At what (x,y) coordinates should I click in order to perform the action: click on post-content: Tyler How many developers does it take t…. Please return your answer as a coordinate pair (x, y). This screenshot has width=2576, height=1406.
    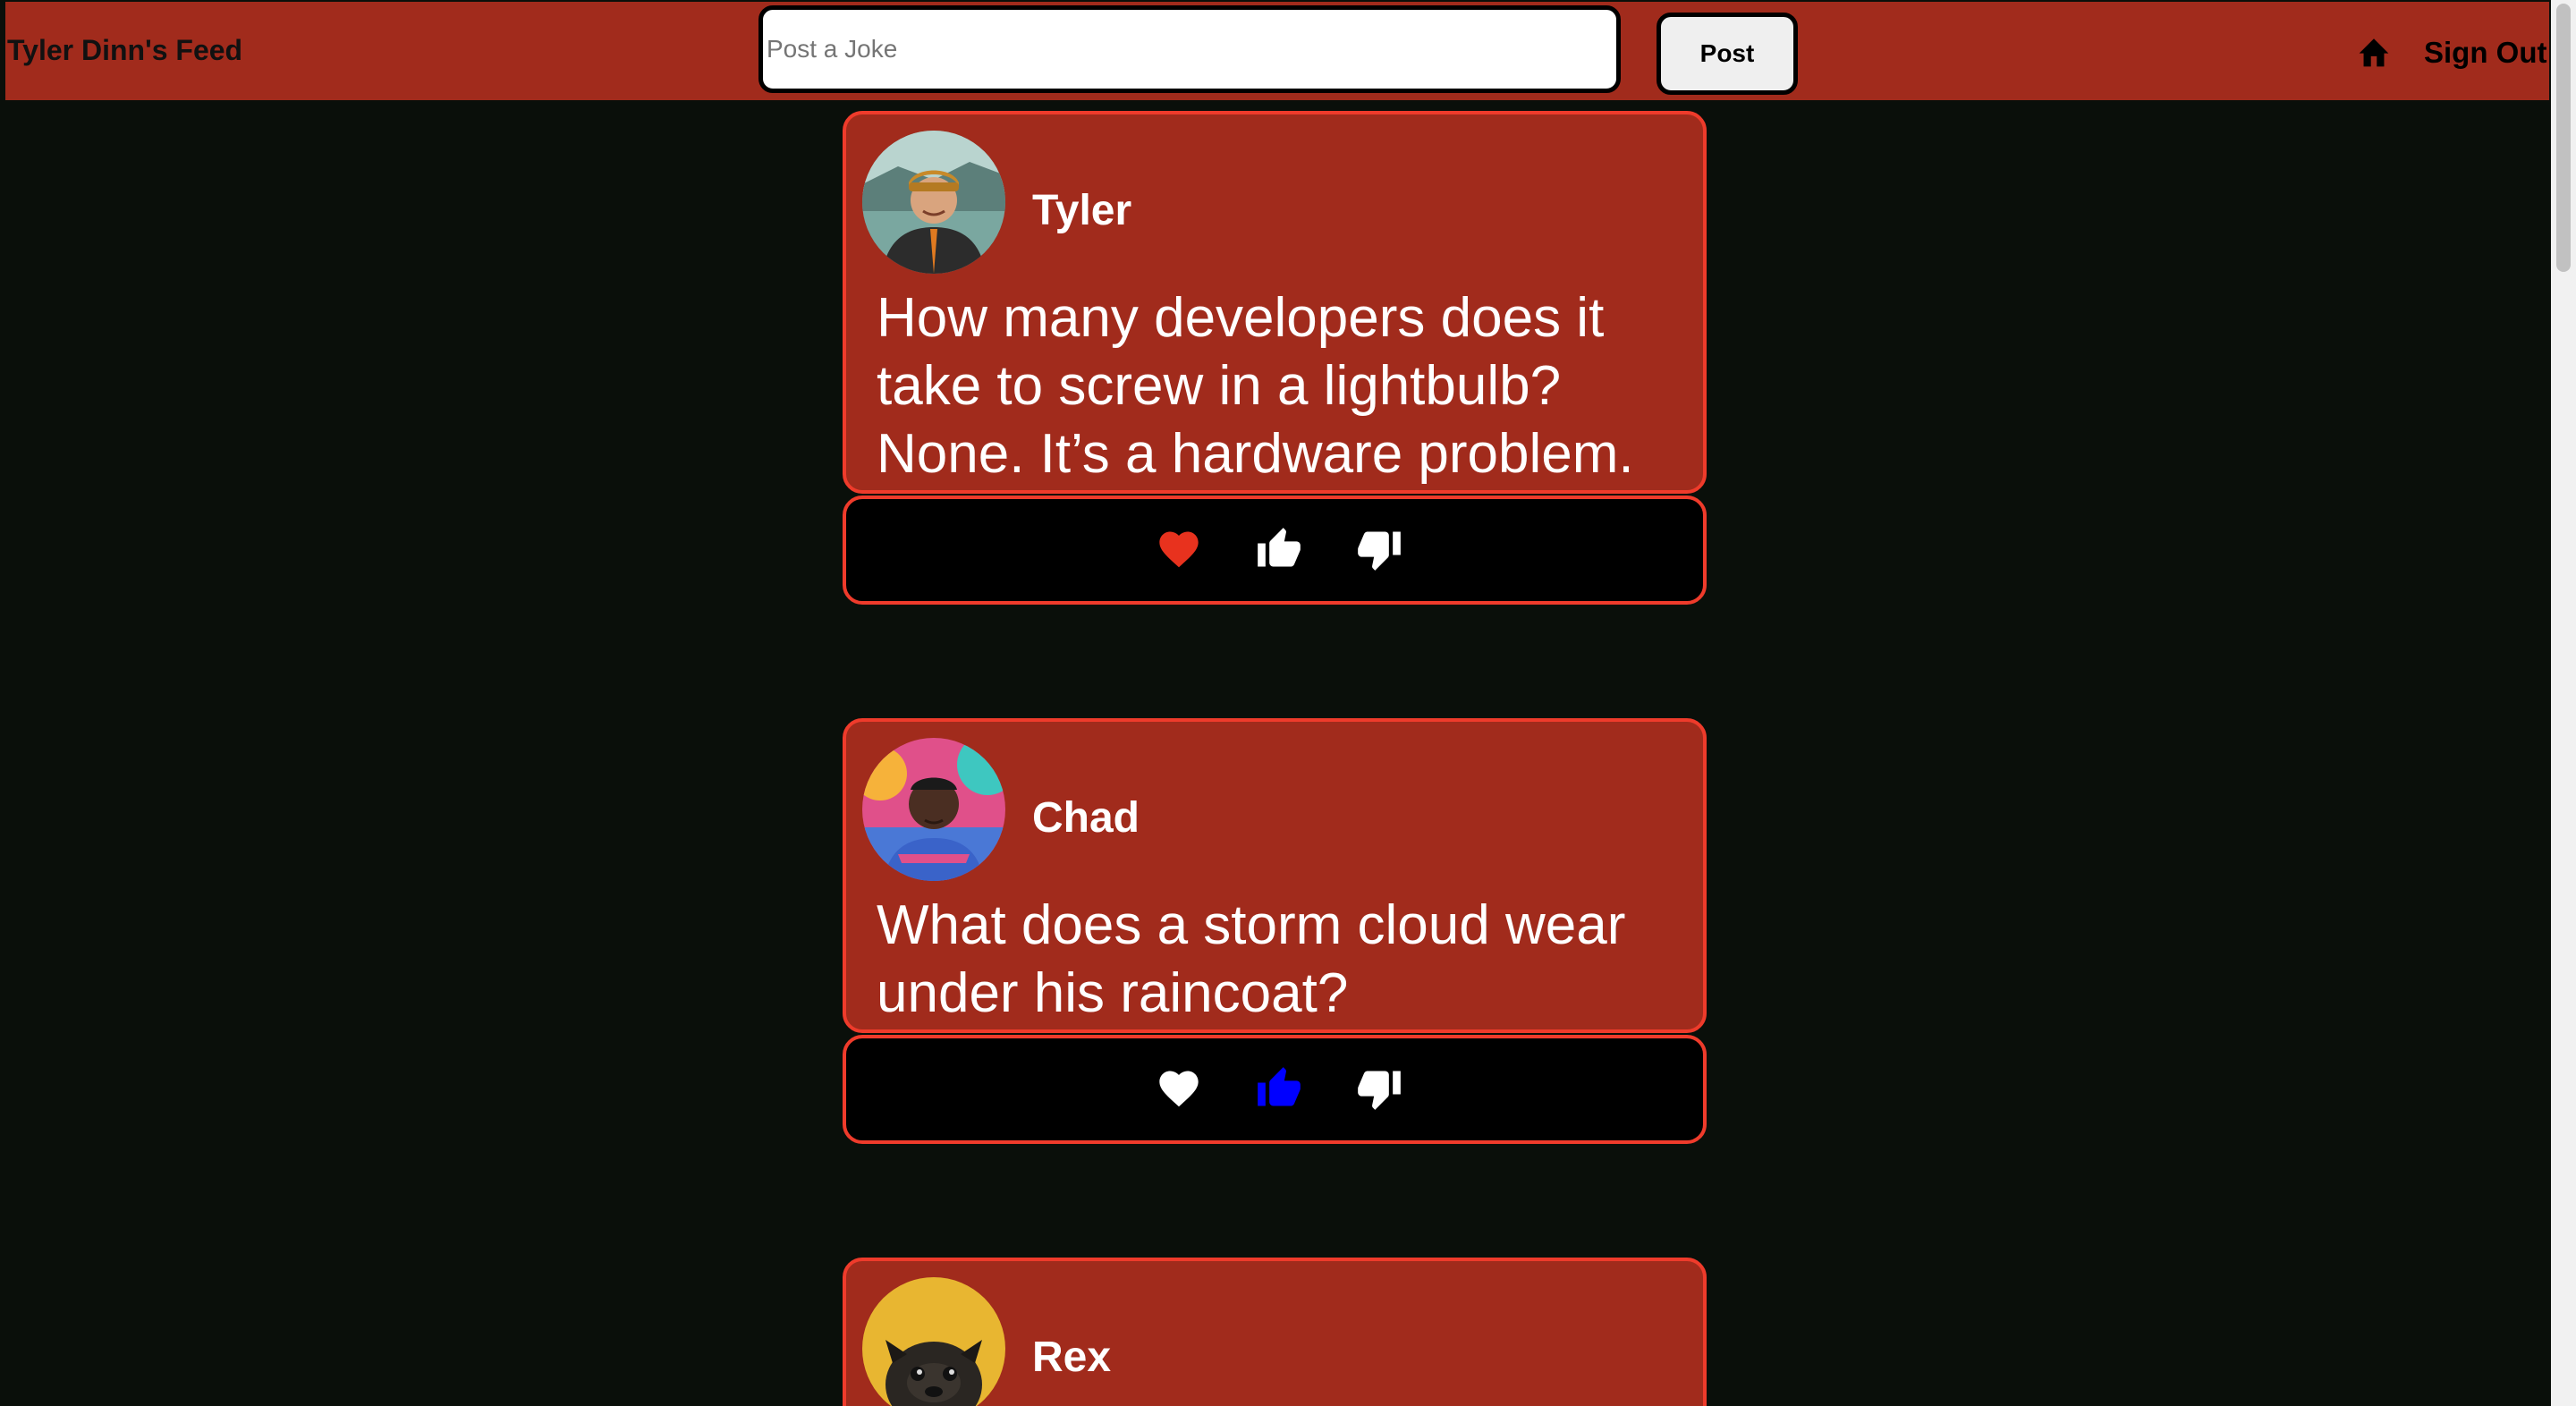
    Looking at the image, I should click on (1275, 303).